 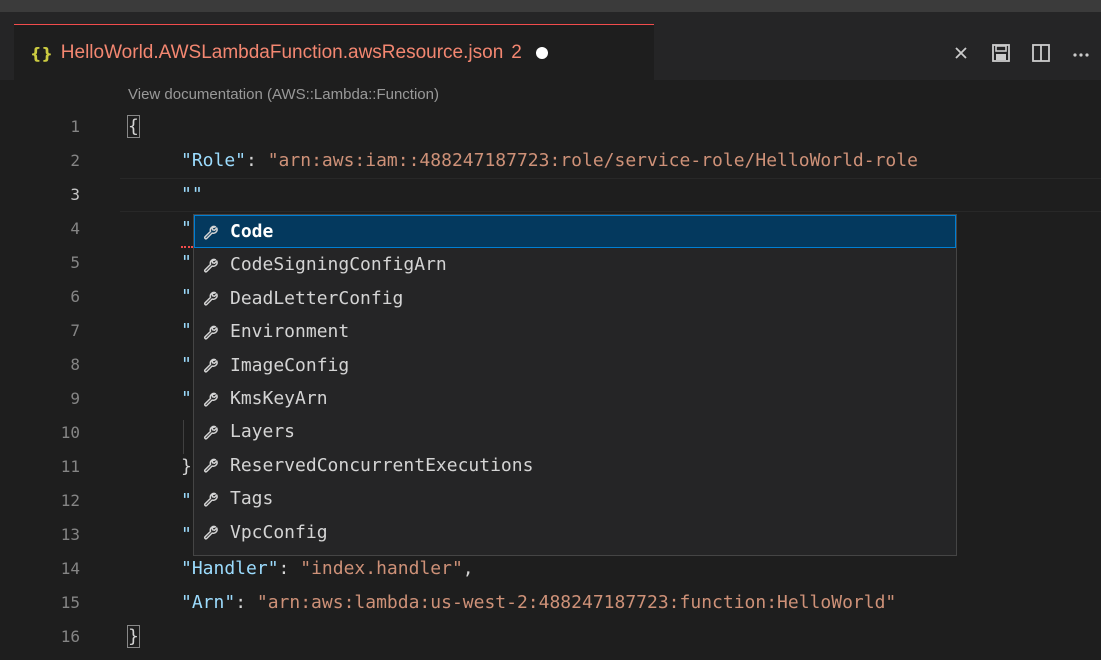 What do you see at coordinates (186, 534) in the screenshot?
I see `code-line-13: "` at bounding box center [186, 534].